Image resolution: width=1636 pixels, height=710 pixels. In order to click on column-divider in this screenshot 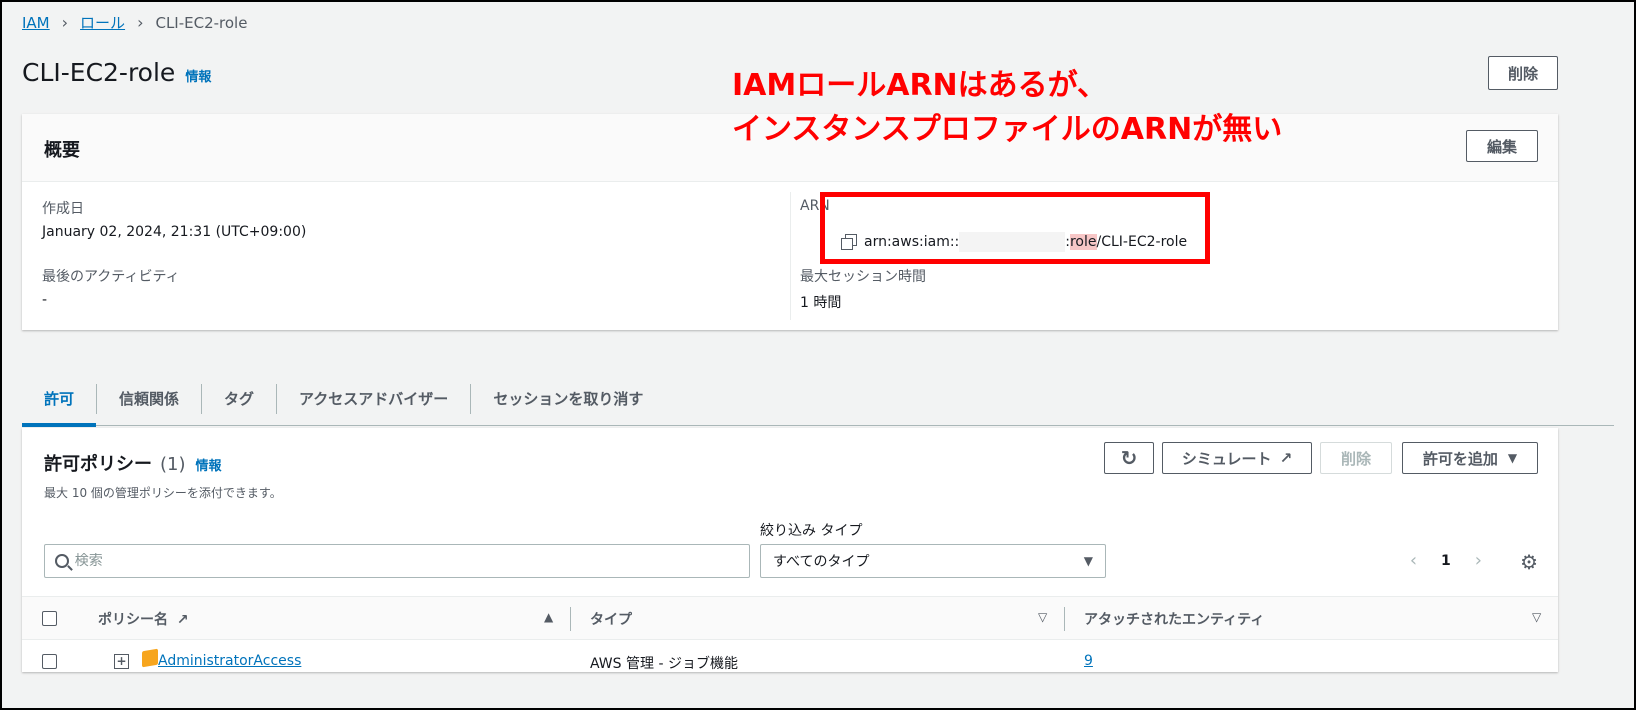, I will do `click(790, 256)`.